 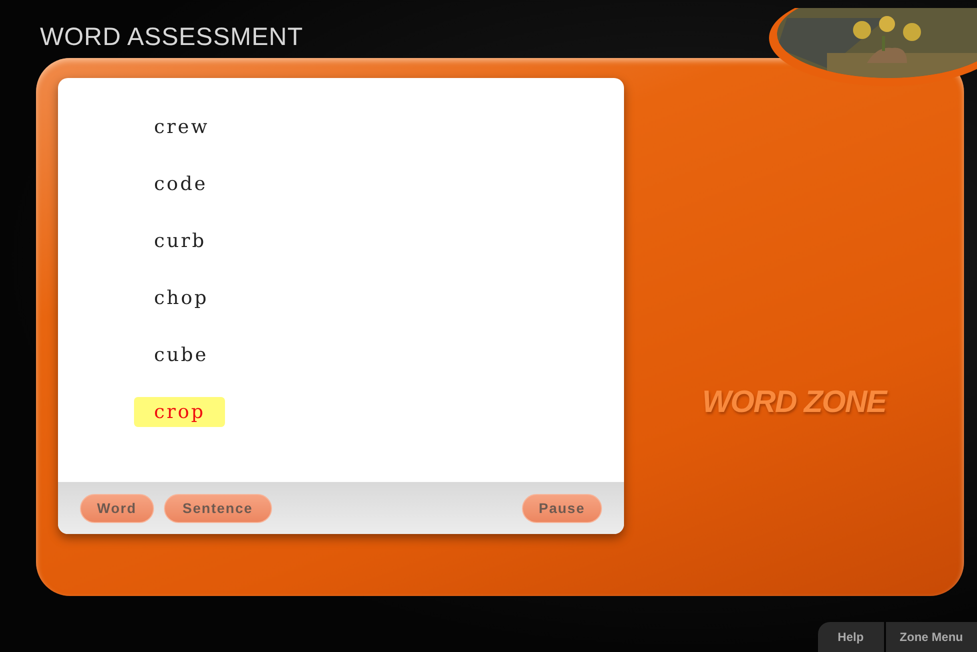 What do you see at coordinates (181, 298) in the screenshot?
I see `word-item: chop` at bounding box center [181, 298].